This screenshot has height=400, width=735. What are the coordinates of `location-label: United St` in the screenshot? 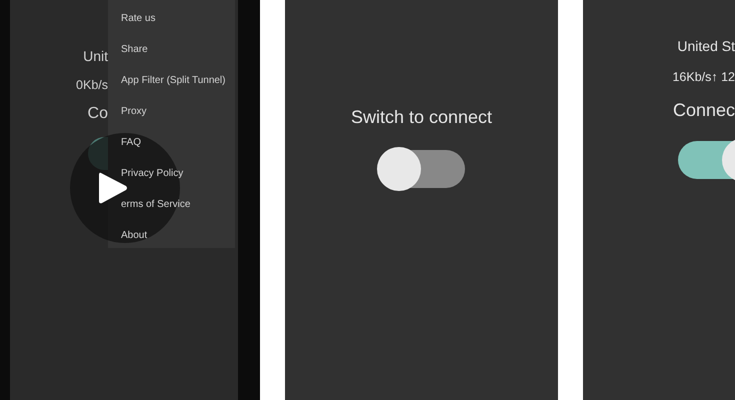 It's located at (706, 46).